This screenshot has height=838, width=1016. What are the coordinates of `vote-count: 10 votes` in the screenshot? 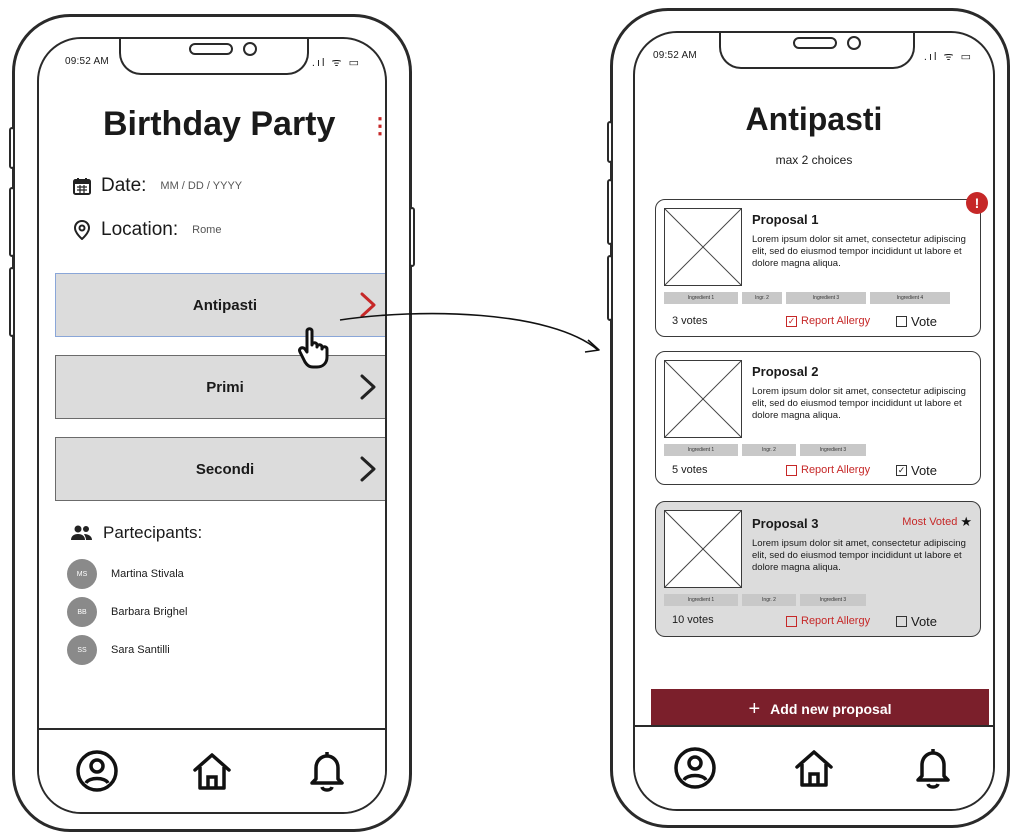 It's located at (693, 620).